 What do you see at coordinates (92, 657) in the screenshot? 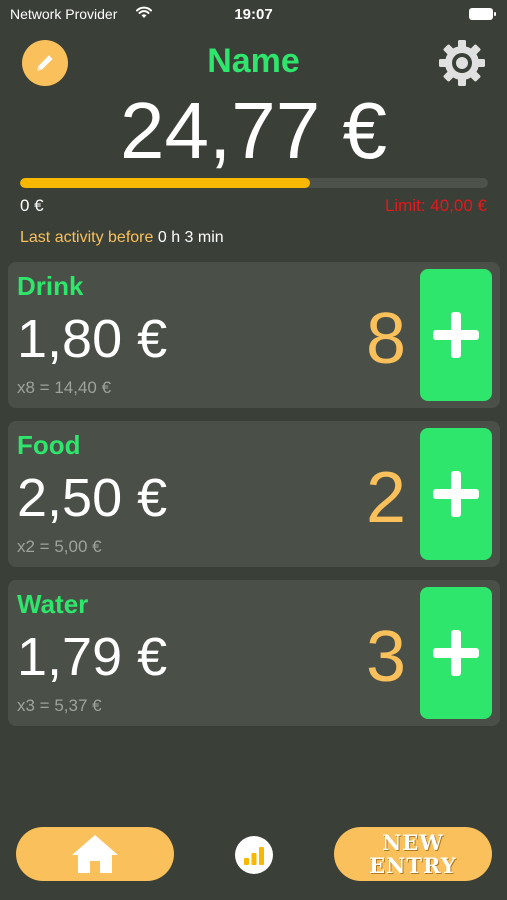
I see `item-price: 1,79 €` at bounding box center [92, 657].